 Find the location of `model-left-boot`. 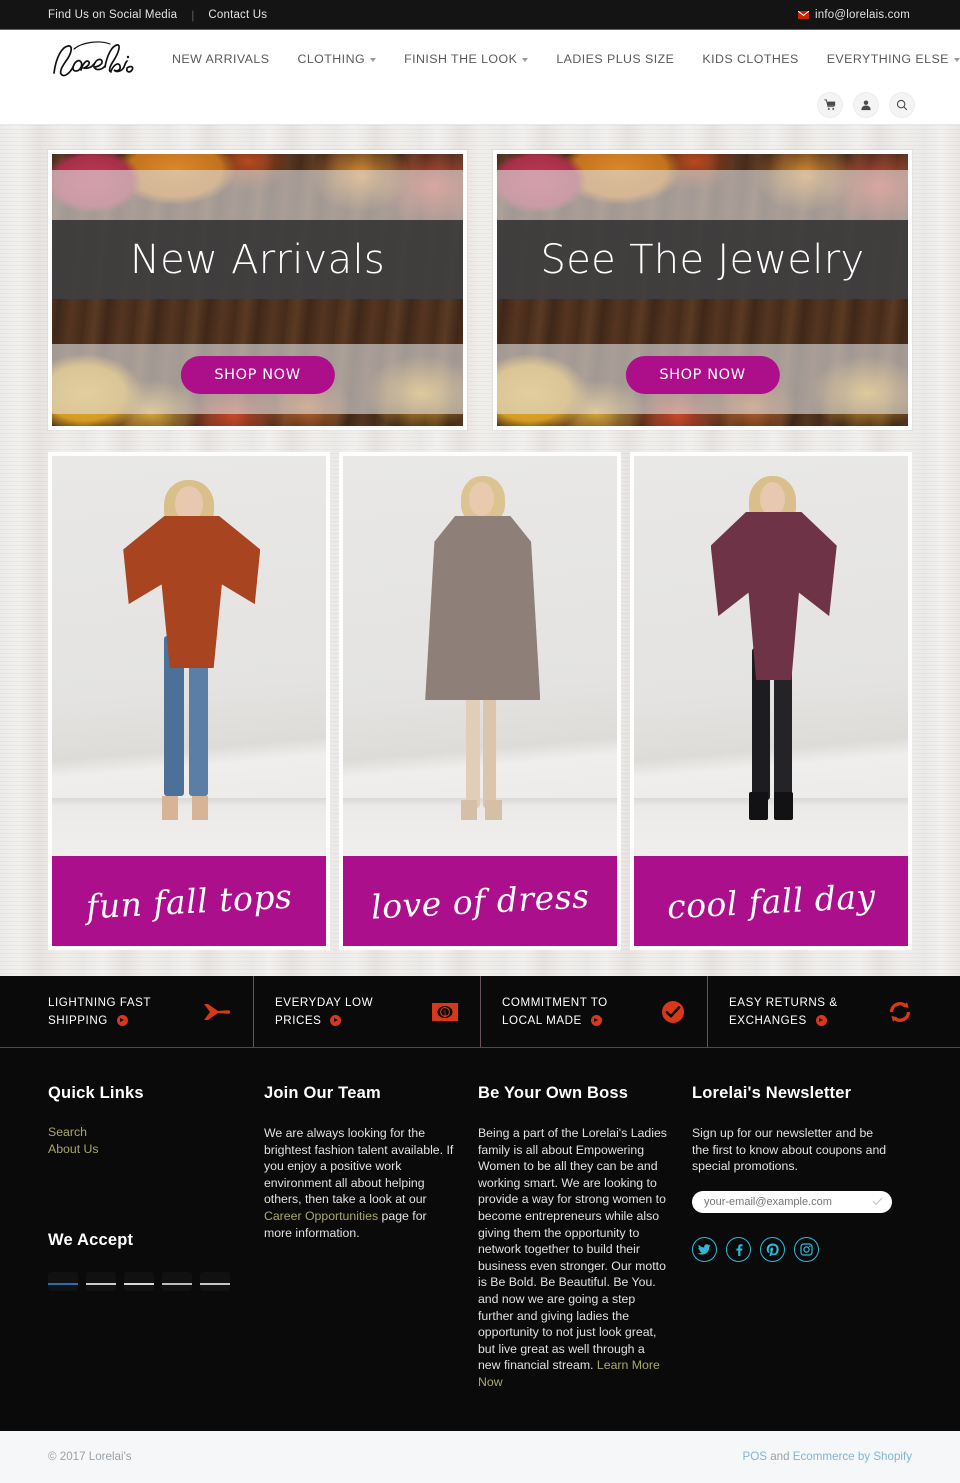

model-left-boot is located at coordinates (759, 806).